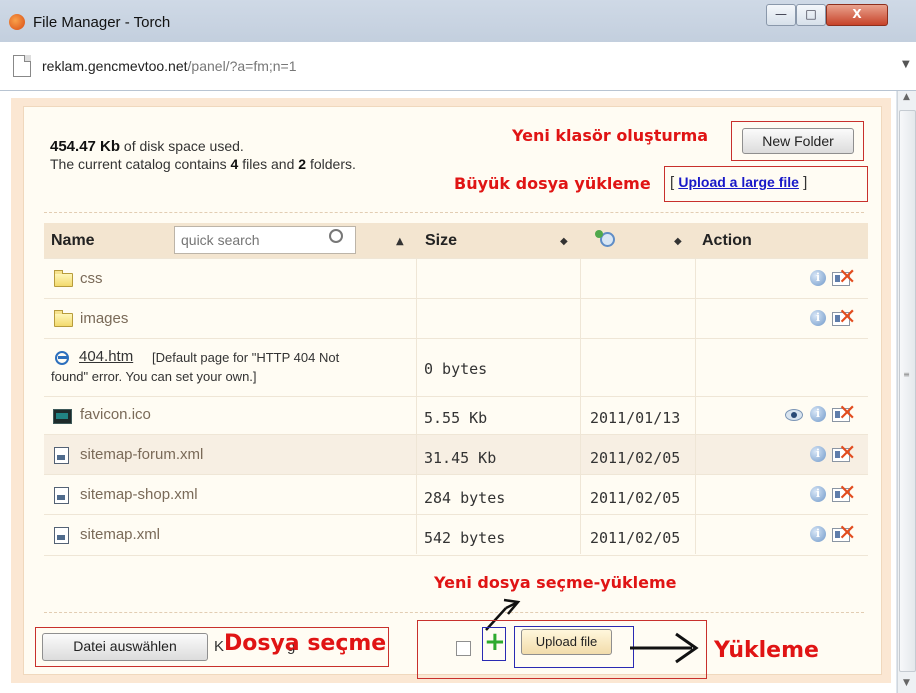  I want to click on divider-top, so click(454, 212).